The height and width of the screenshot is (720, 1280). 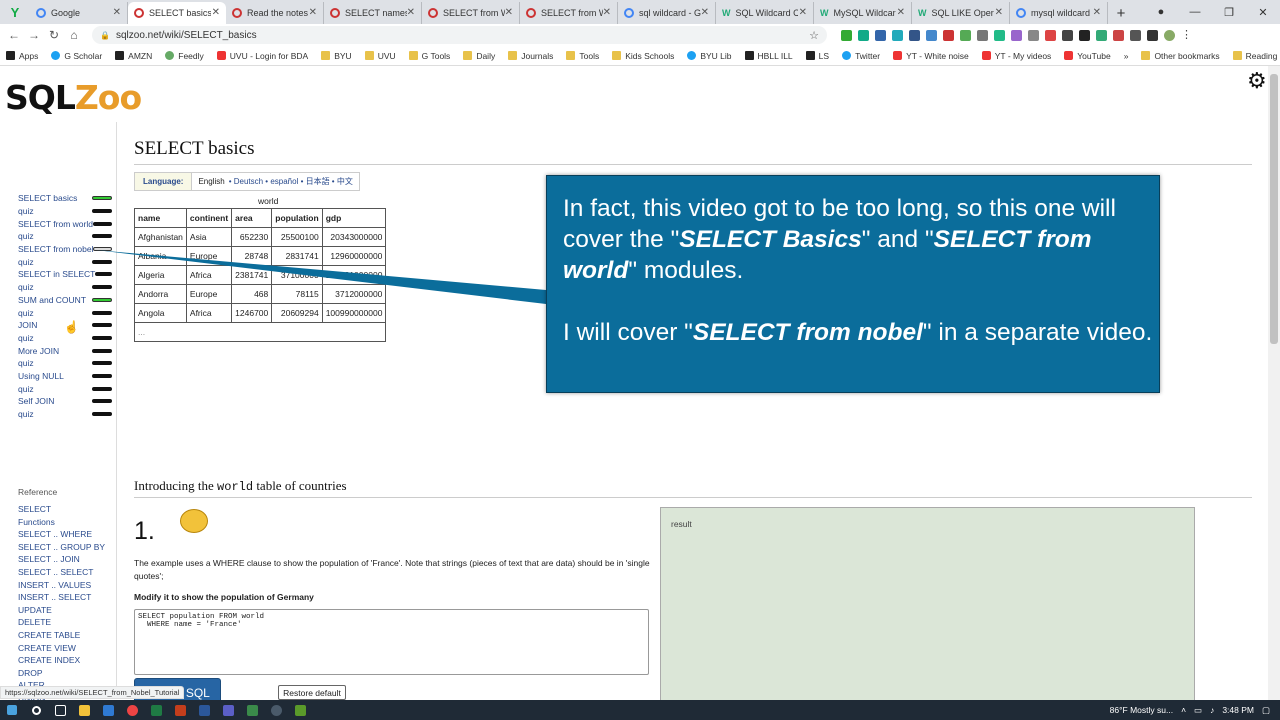 I want to click on bookmark-item: Journals, so click(x=530, y=56).